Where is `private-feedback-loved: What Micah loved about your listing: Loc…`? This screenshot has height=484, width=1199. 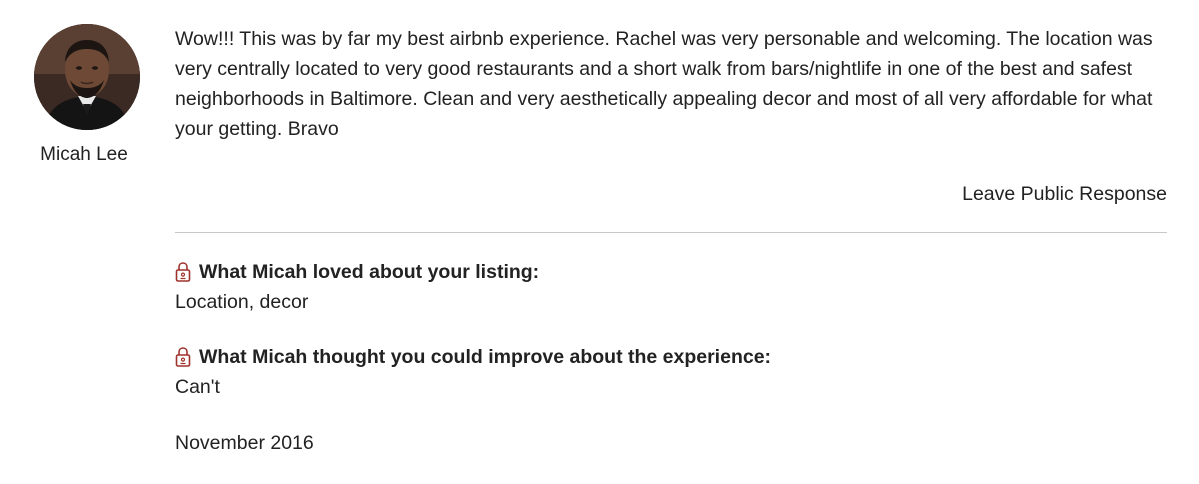 private-feedback-loved: What Micah loved about your listing: Loc… is located at coordinates (675, 287).